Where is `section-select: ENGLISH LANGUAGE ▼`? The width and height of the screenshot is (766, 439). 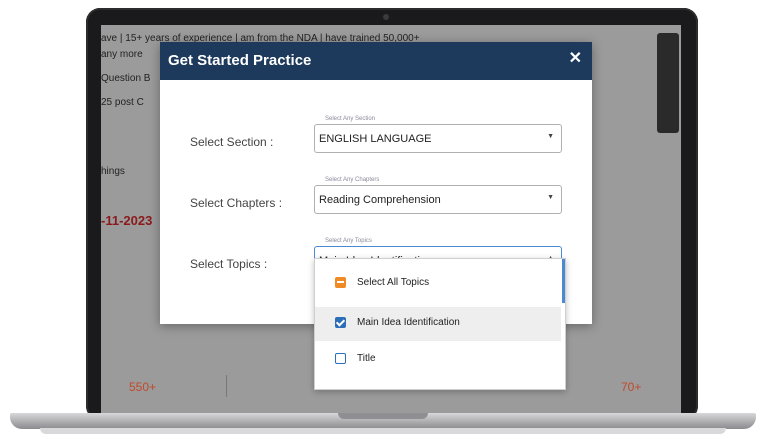 section-select: ENGLISH LANGUAGE ▼ is located at coordinates (438, 138).